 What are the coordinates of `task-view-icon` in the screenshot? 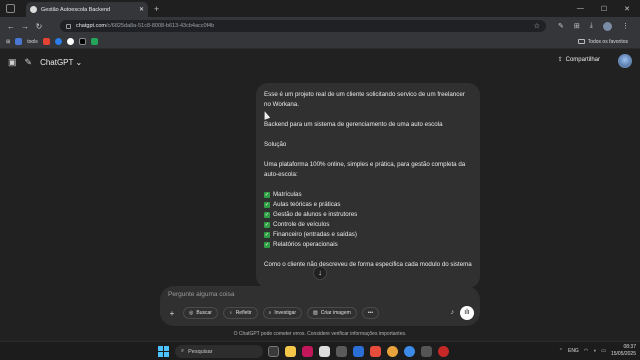 It's located at (273, 351).